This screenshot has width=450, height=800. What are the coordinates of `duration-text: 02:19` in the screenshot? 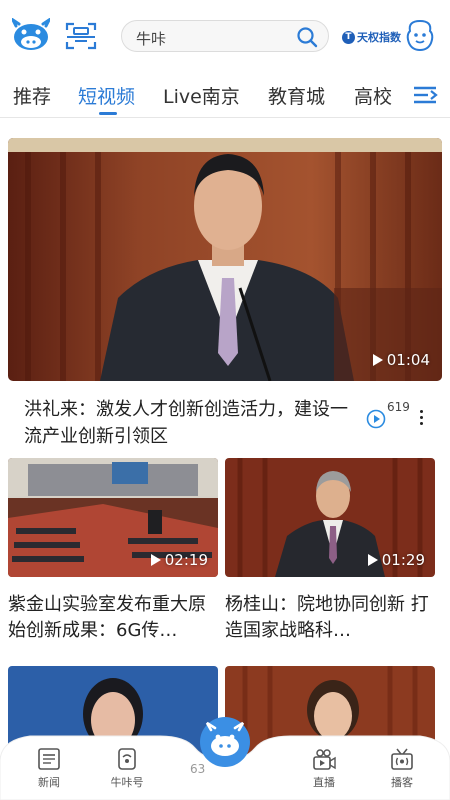 It's located at (186, 560).